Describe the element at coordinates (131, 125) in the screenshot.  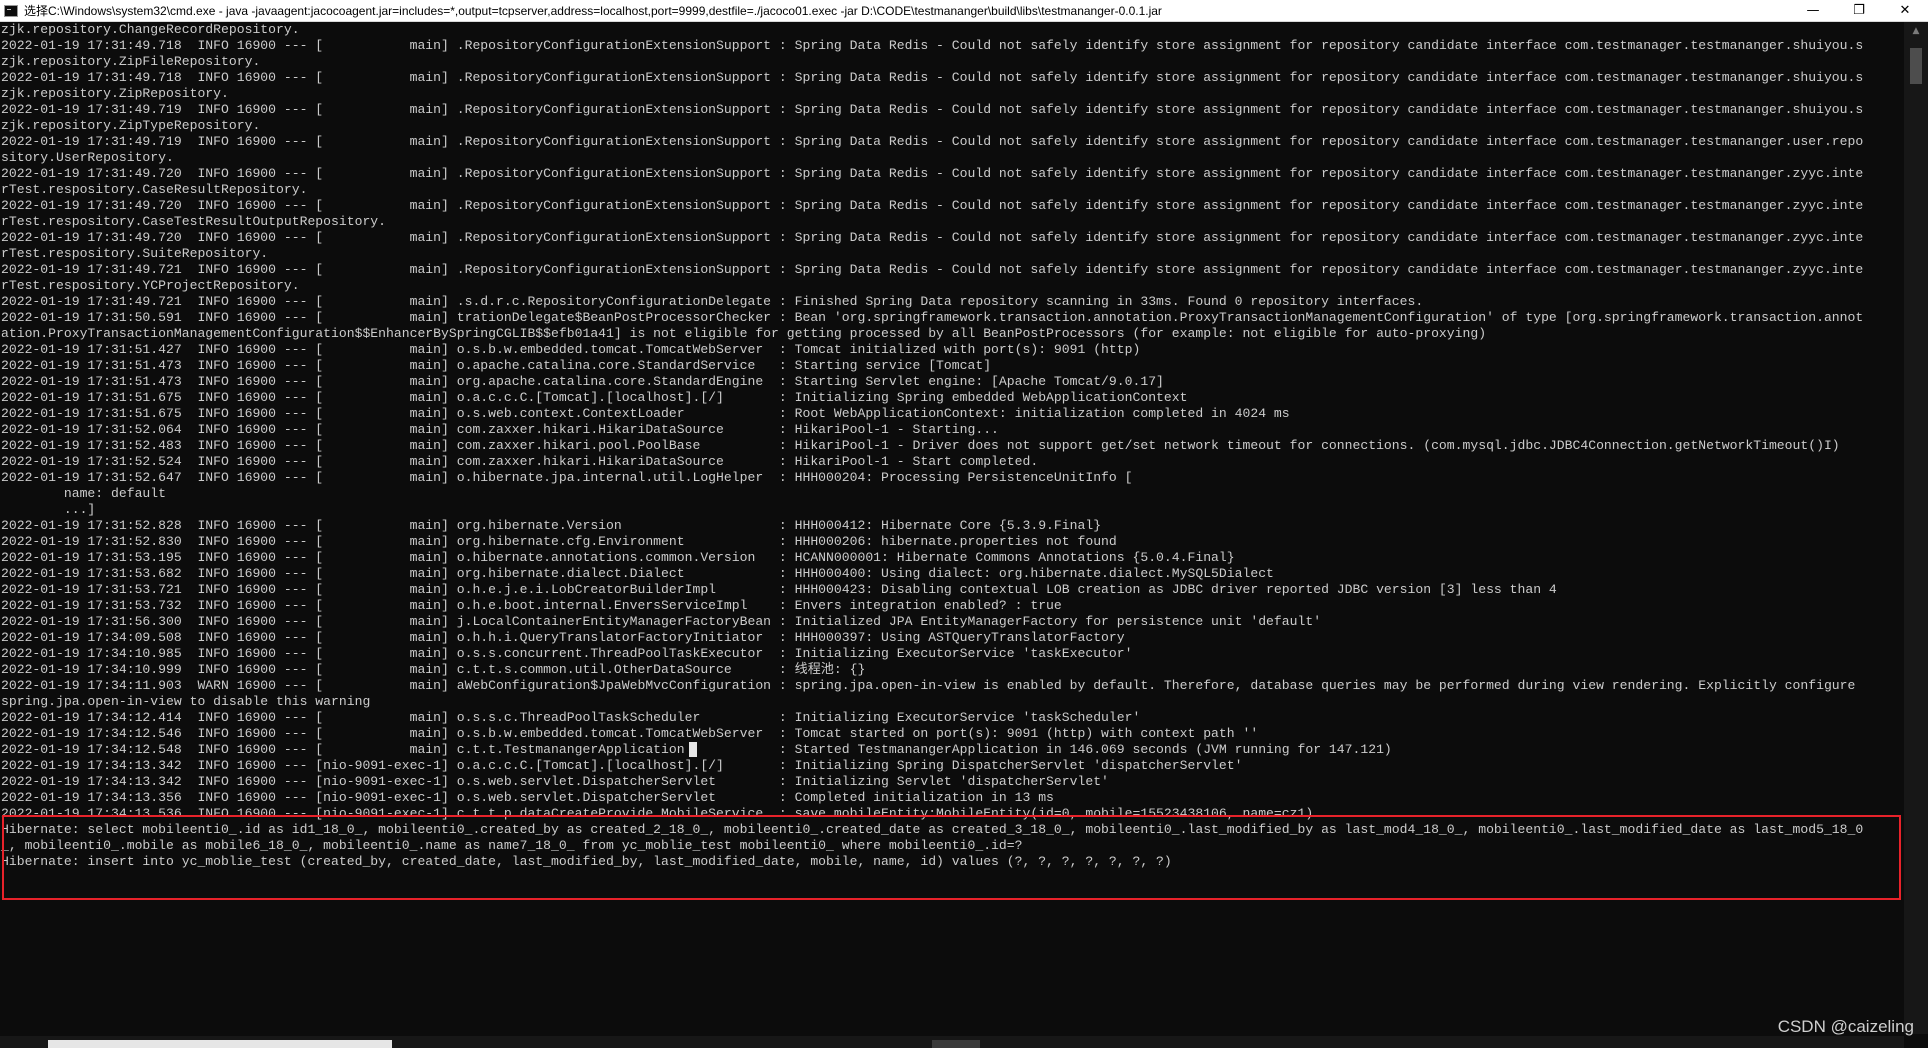
I see `console-line: zjk.repository.ZipTypeRepository.` at that location.